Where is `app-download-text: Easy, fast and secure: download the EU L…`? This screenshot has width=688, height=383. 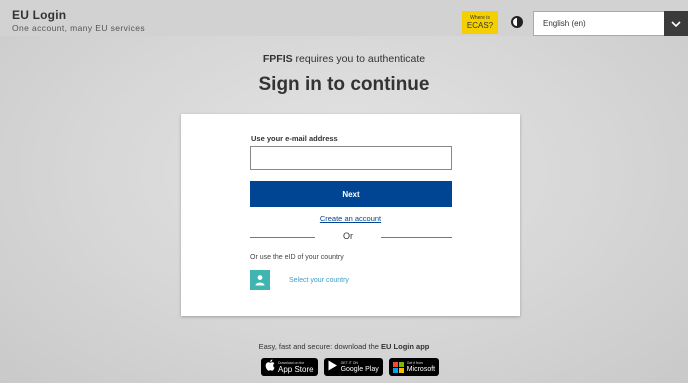
app-download-text: Easy, fast and secure: download the EU L… is located at coordinates (344, 346).